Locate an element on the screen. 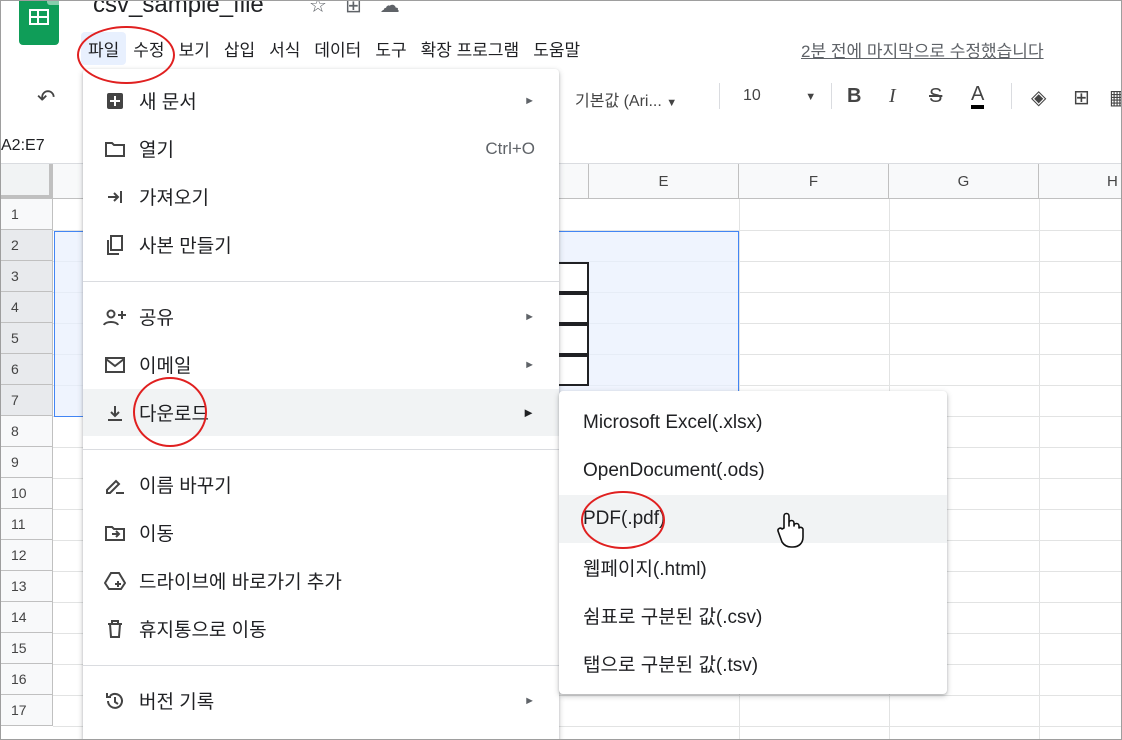  row-header: 11 is located at coordinates (27, 524).